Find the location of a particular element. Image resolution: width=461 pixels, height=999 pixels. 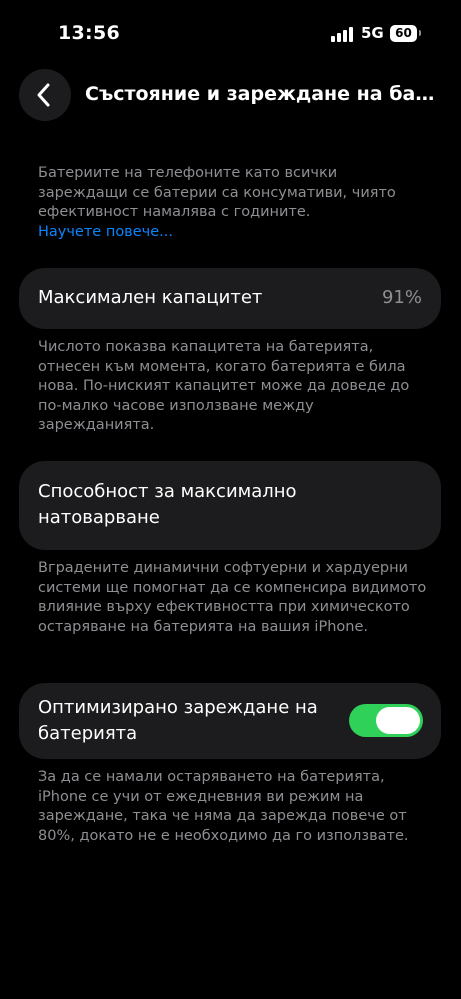

chevron-left-icon is located at coordinates (43, 95).